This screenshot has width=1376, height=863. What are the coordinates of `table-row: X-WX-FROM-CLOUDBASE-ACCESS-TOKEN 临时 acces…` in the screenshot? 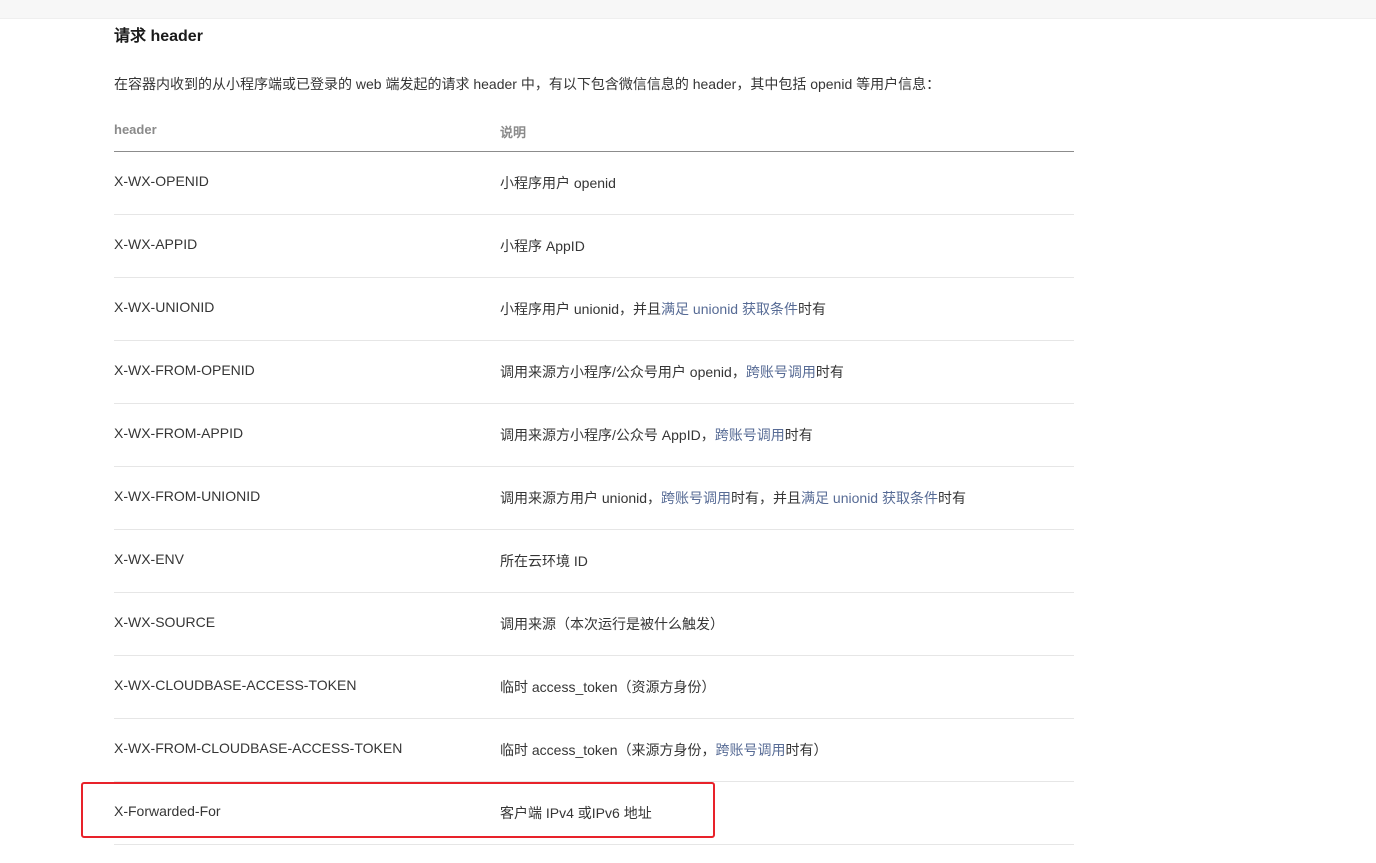 It's located at (594, 750).